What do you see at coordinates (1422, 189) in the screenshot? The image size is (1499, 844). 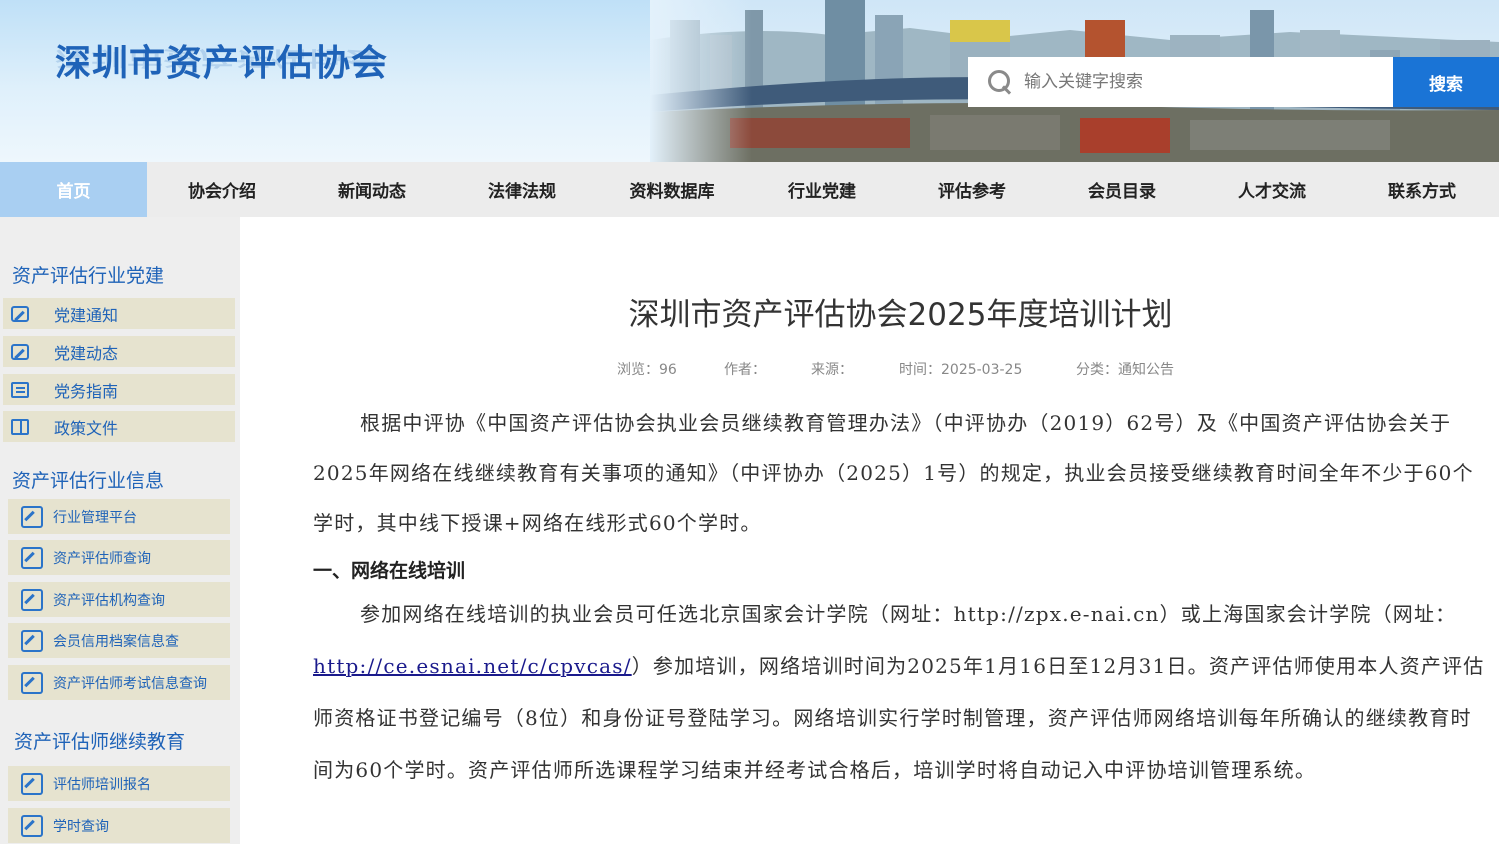 I see `nav-item-contact: 联系方式` at bounding box center [1422, 189].